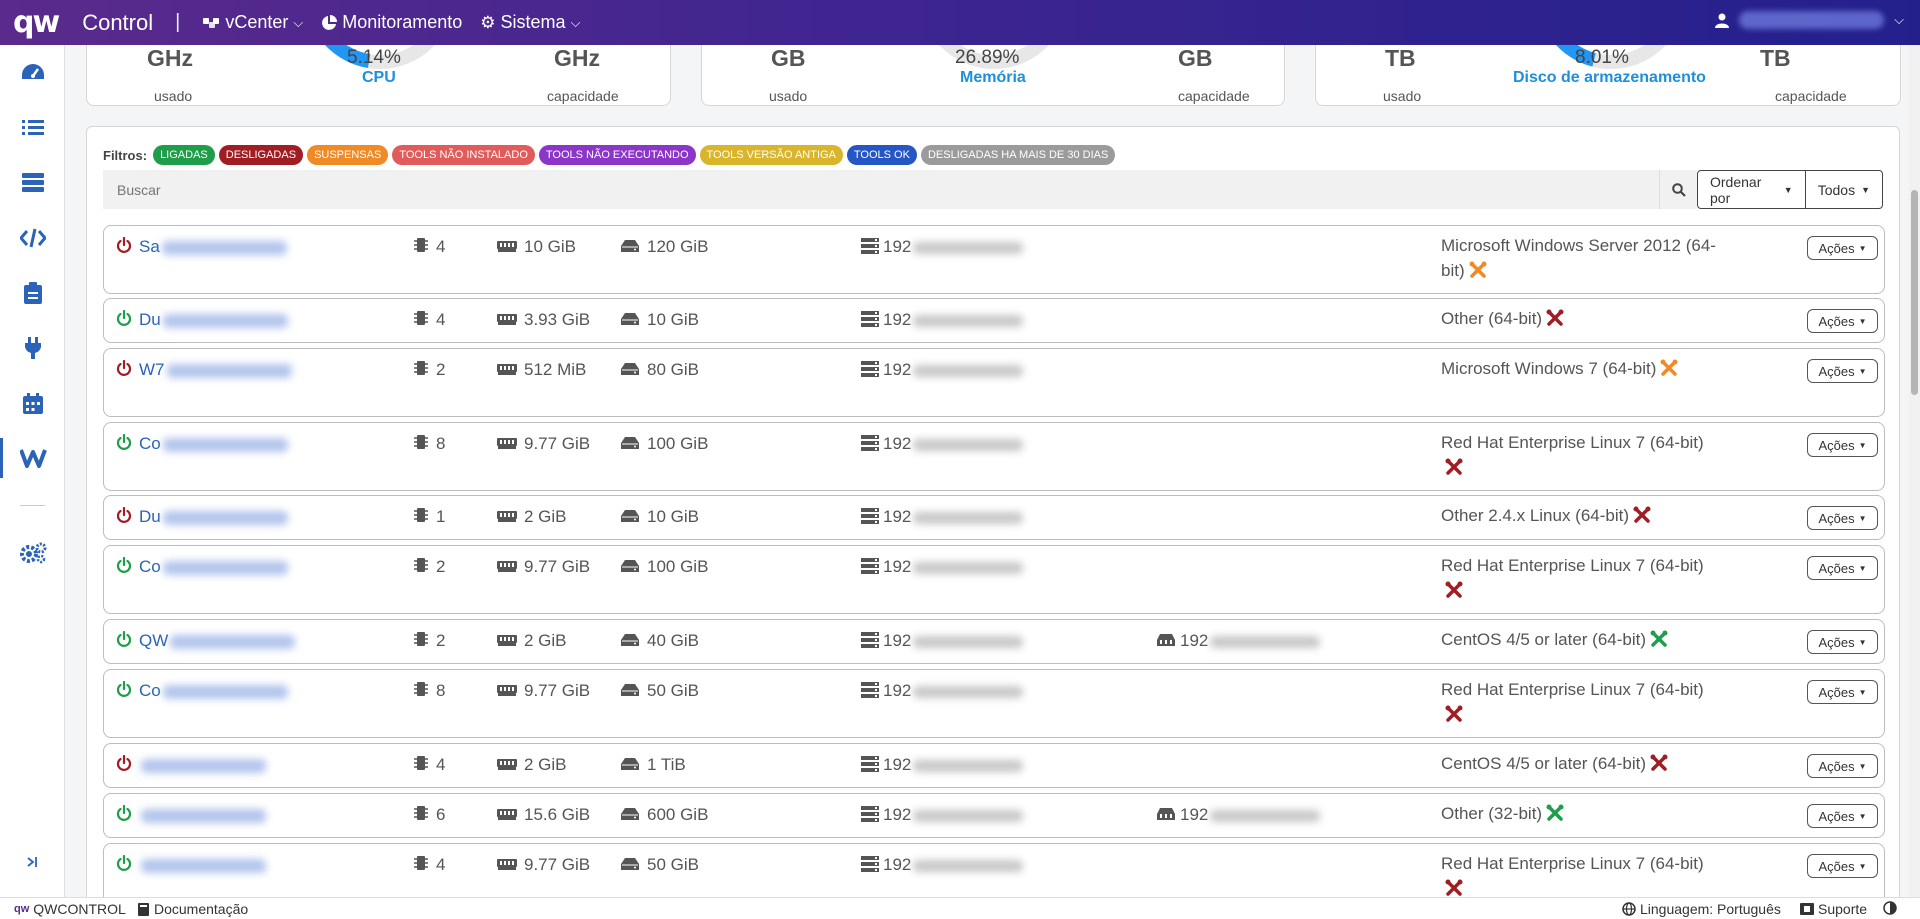 The width and height of the screenshot is (1920, 919). Describe the element at coordinates (881, 155) in the screenshot. I see `filter-chip: TOOLS OK` at that location.